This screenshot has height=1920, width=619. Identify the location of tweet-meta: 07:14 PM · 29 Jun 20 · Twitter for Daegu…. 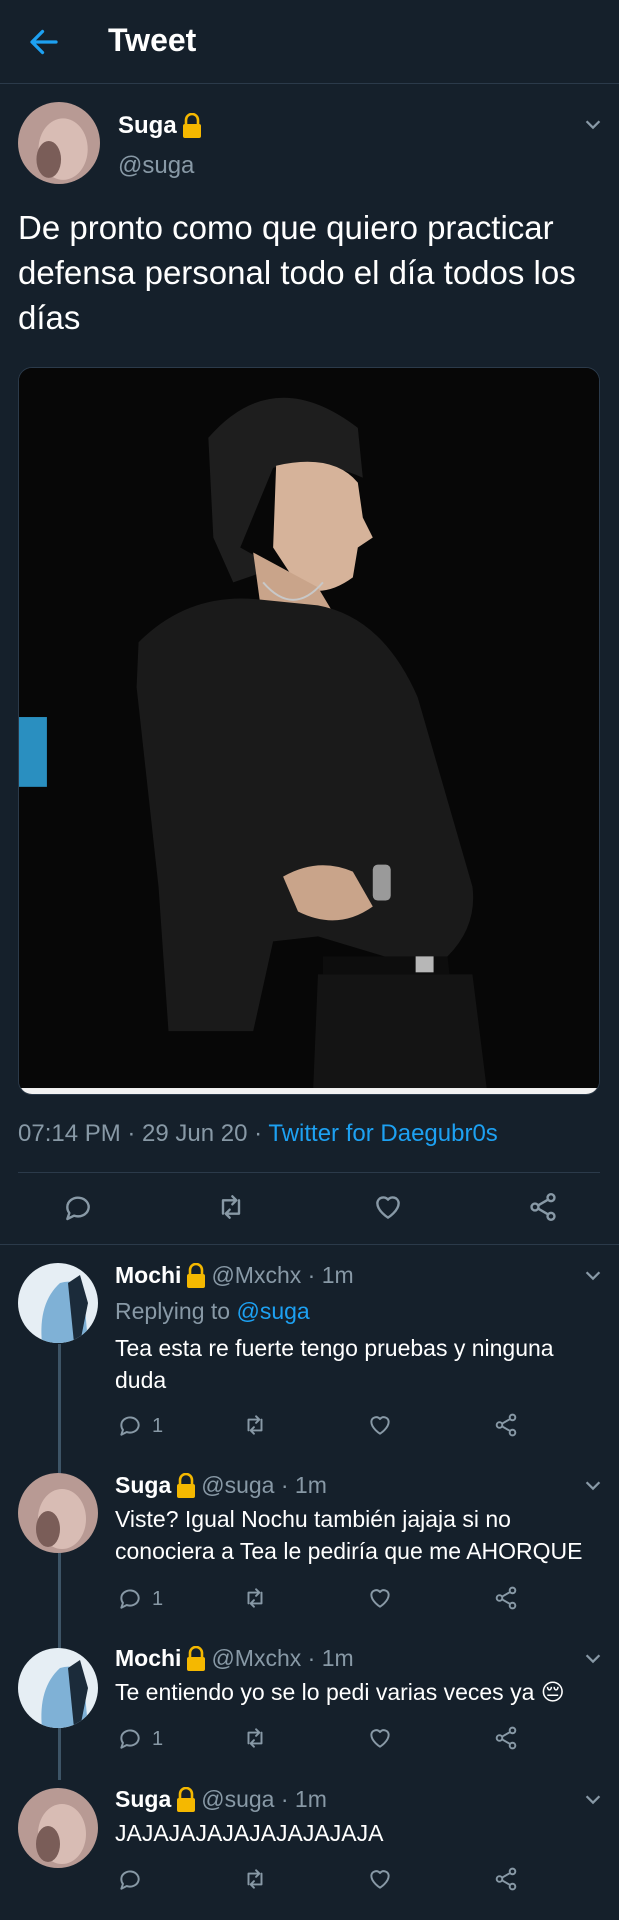
(258, 1134).